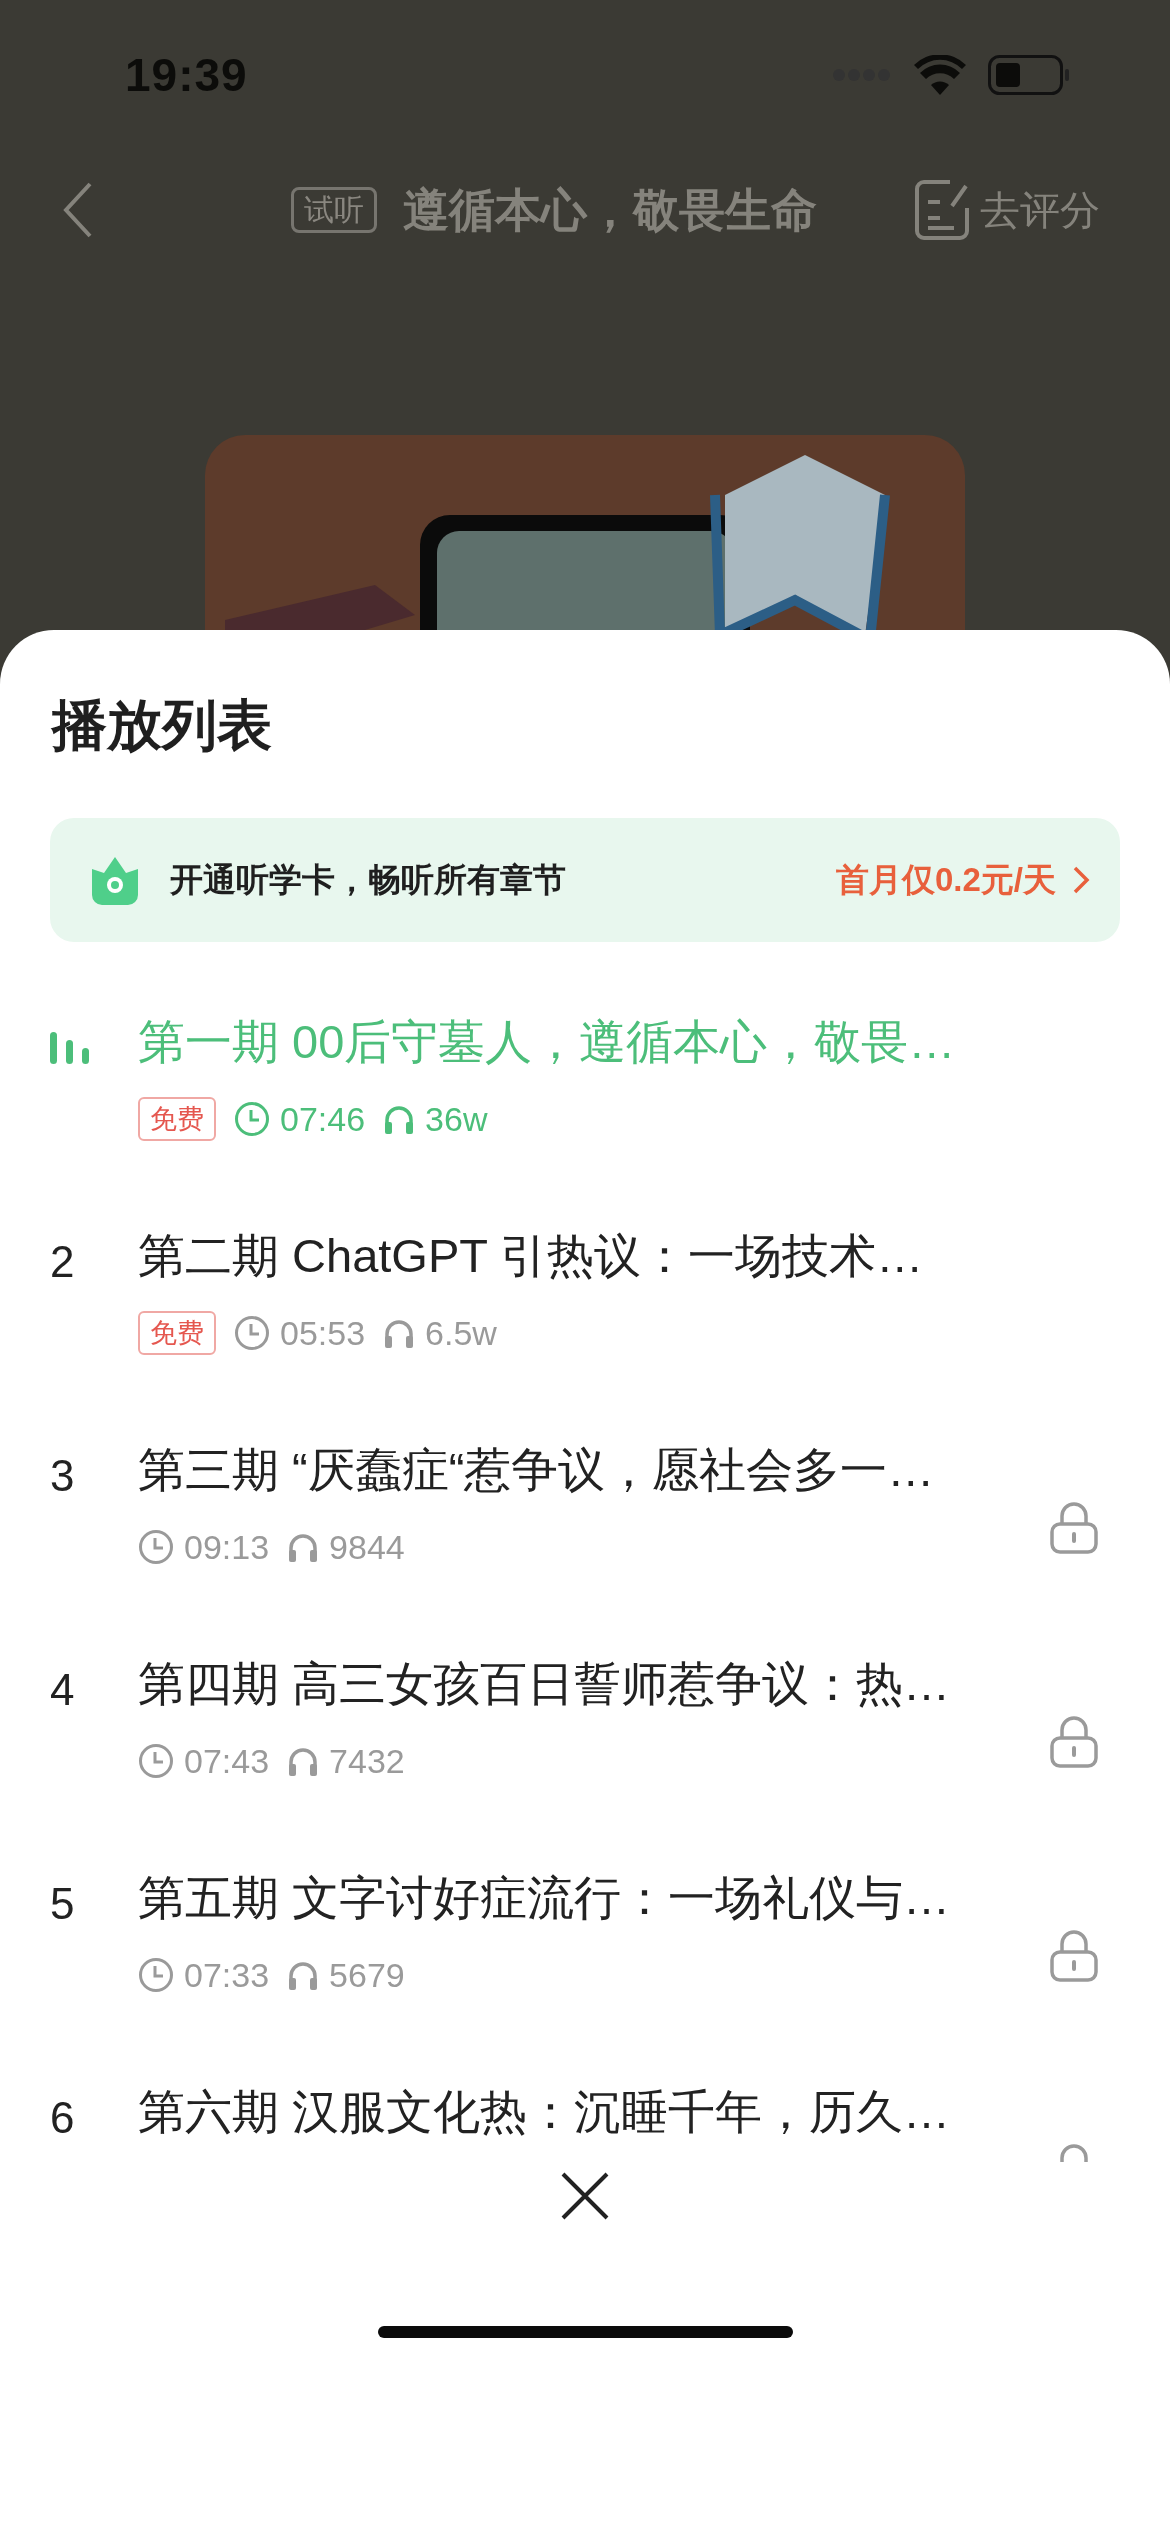 The image size is (1170, 2532). Describe the element at coordinates (367, 1761) in the screenshot. I see `play-count: 7432` at that location.